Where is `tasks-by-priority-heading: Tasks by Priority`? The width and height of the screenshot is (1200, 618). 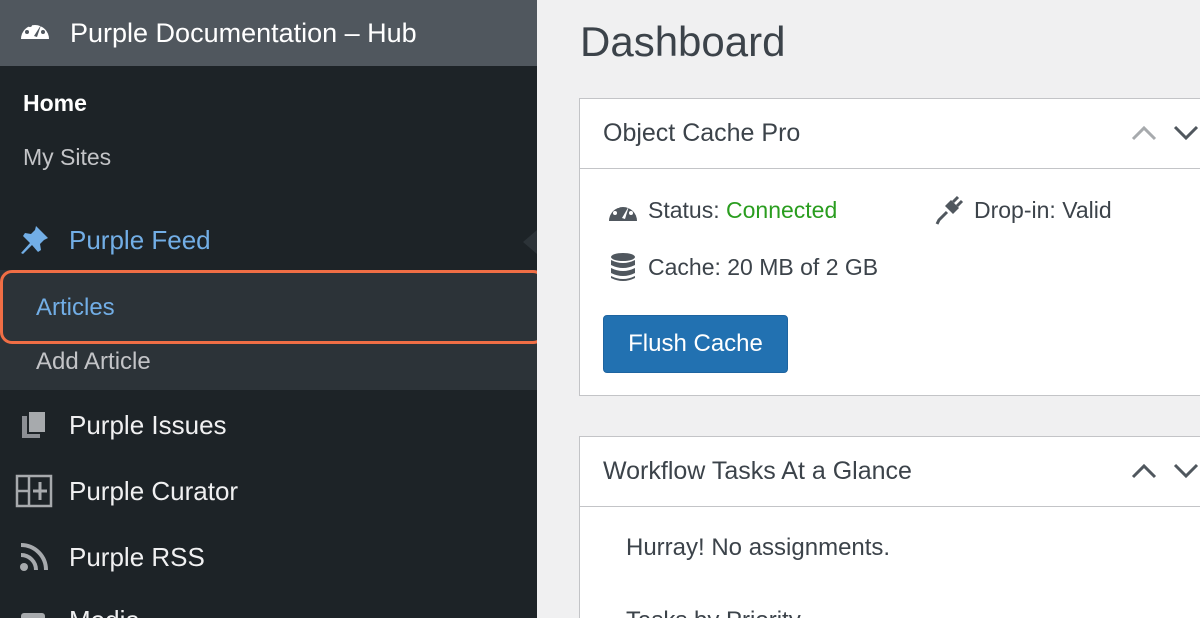
tasks-by-priority-heading: Tasks by Priority is located at coordinates (713, 612).